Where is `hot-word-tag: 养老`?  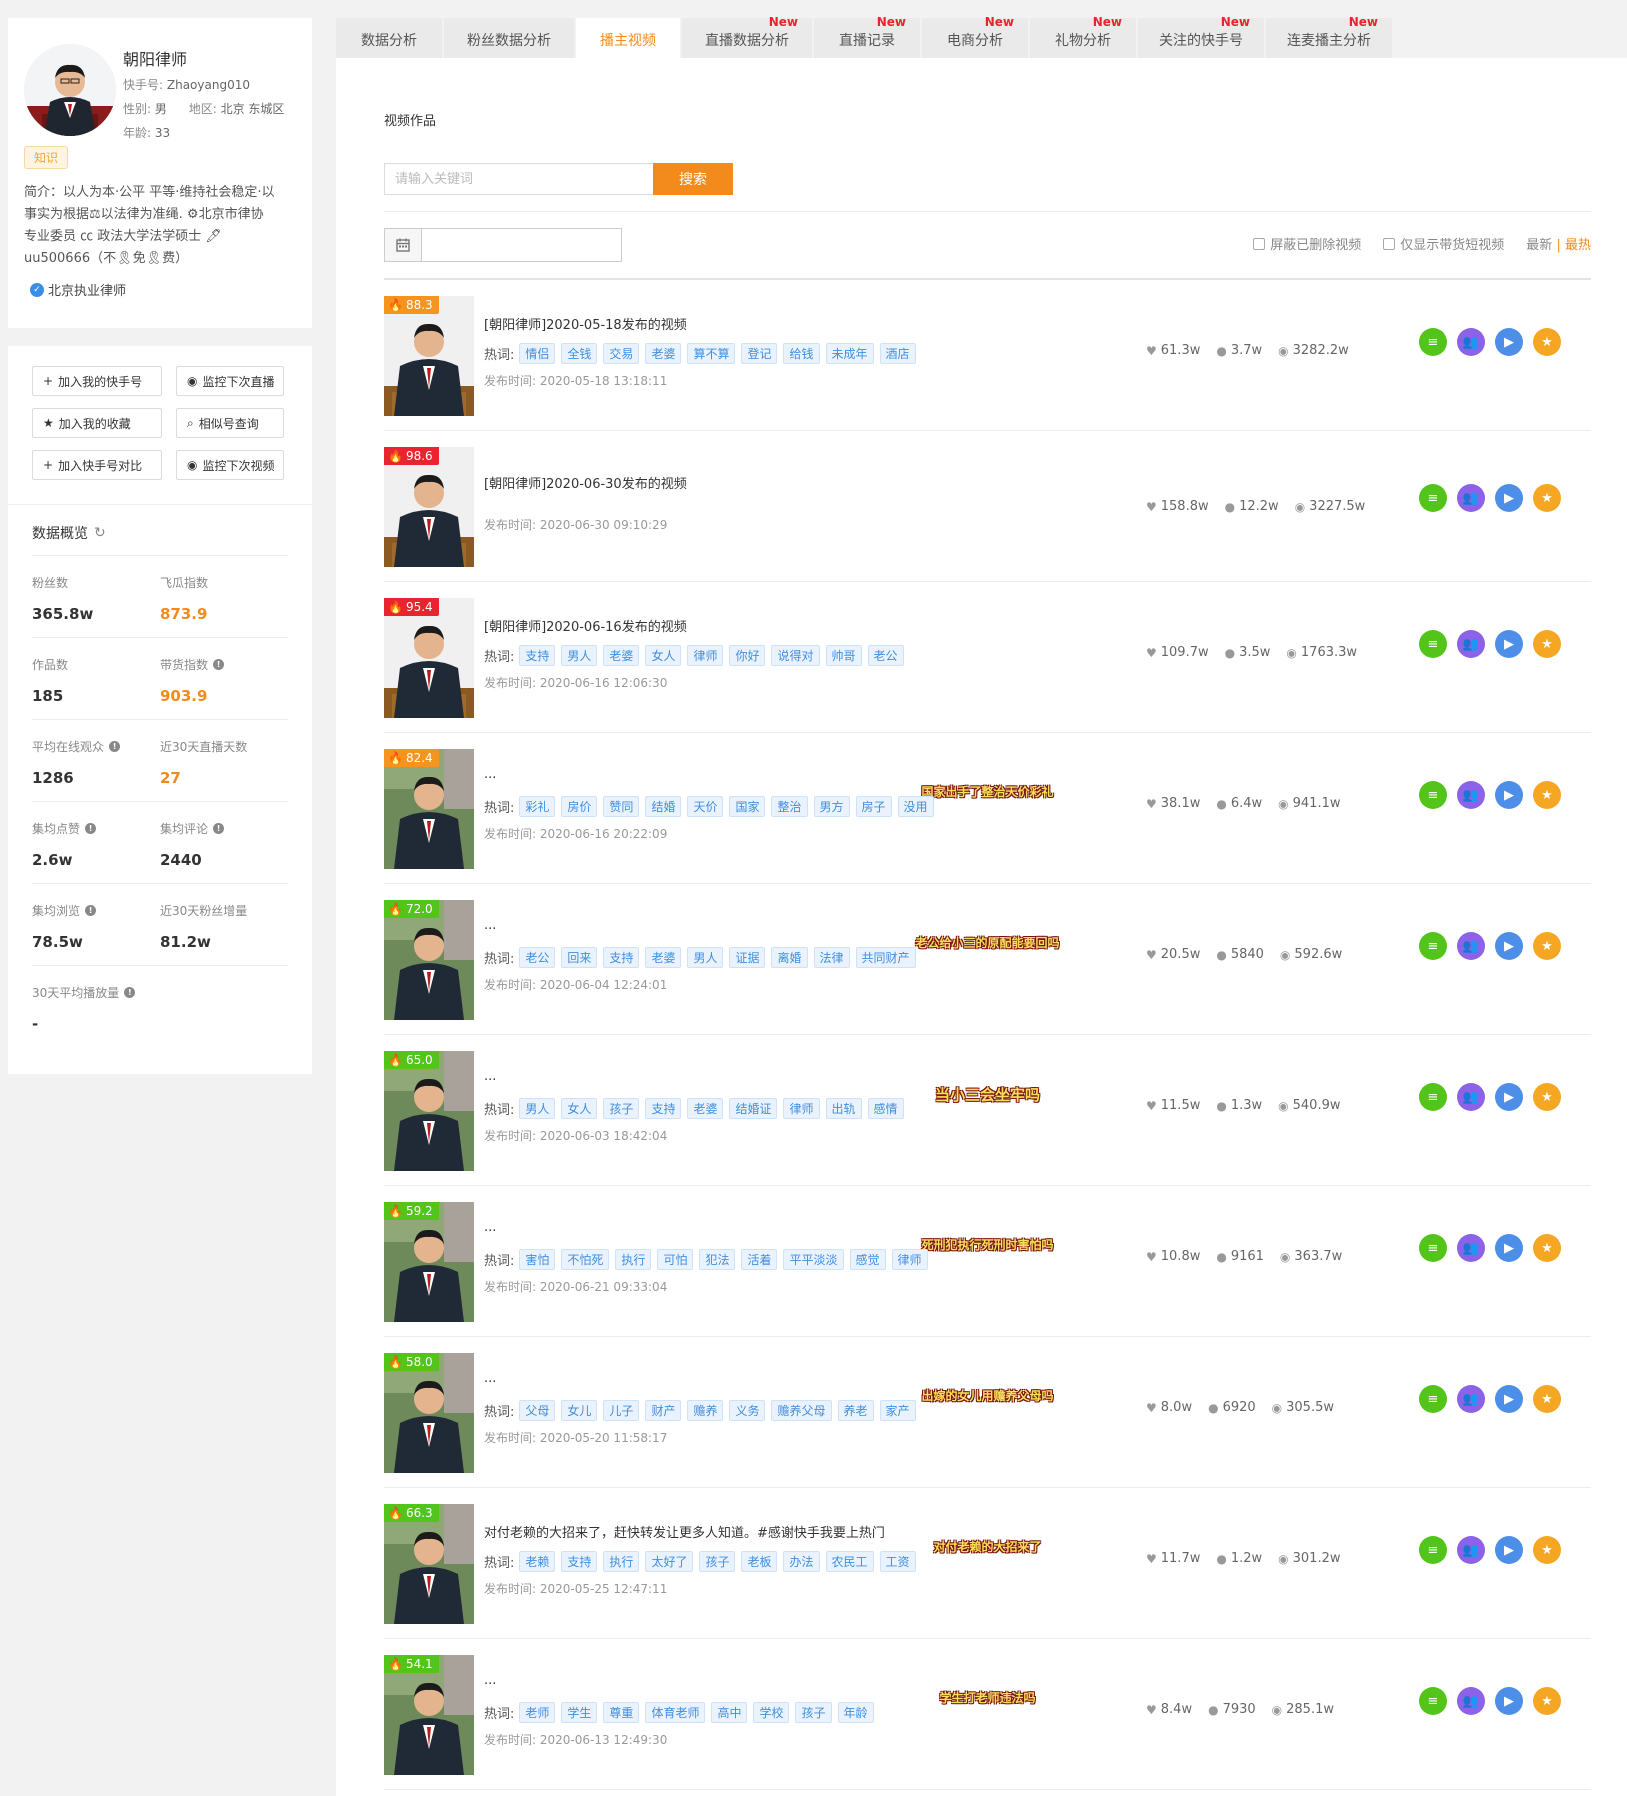 hot-word-tag: 养老 is located at coordinates (855, 1410).